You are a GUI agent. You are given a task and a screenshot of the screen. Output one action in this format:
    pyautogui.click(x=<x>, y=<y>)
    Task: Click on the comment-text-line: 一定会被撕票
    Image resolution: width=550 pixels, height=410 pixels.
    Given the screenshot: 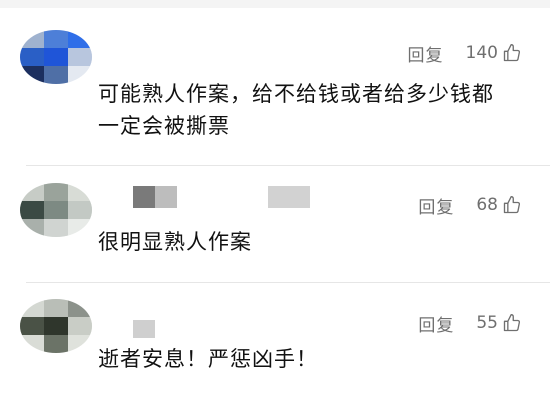 What is the action you would take?
    pyautogui.click(x=164, y=126)
    